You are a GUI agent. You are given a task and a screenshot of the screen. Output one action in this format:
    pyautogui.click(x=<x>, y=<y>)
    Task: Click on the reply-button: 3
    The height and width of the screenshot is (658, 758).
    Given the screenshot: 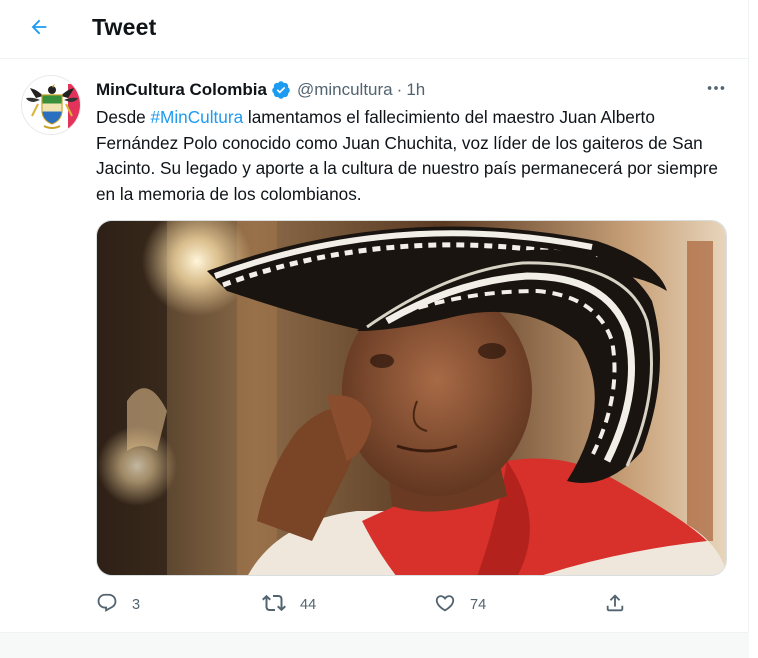 What is the action you would take?
    pyautogui.click(x=118, y=605)
    